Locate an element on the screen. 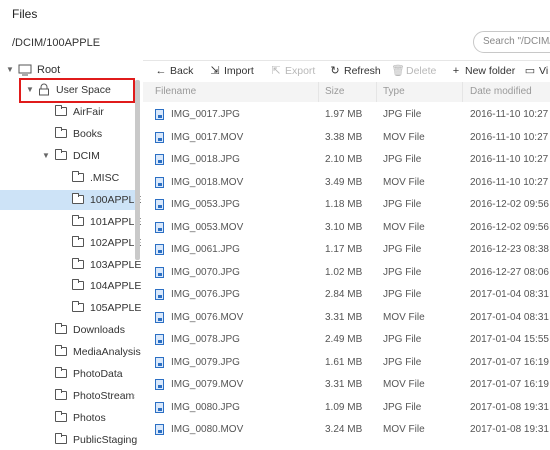 The image size is (550, 450). tree-item-104apple: 104APPLE is located at coordinates (70, 286).